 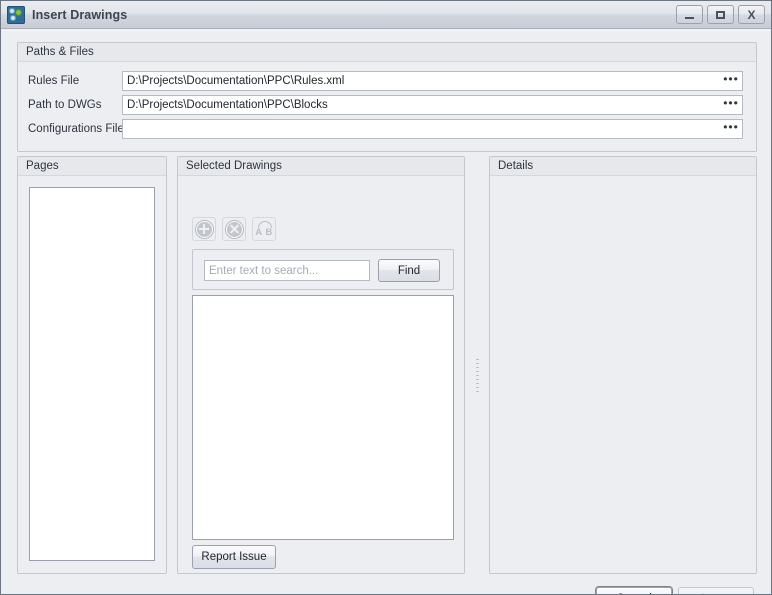 What do you see at coordinates (321, 166) in the screenshot?
I see `selected-drawings-header: Selected Drawings` at bounding box center [321, 166].